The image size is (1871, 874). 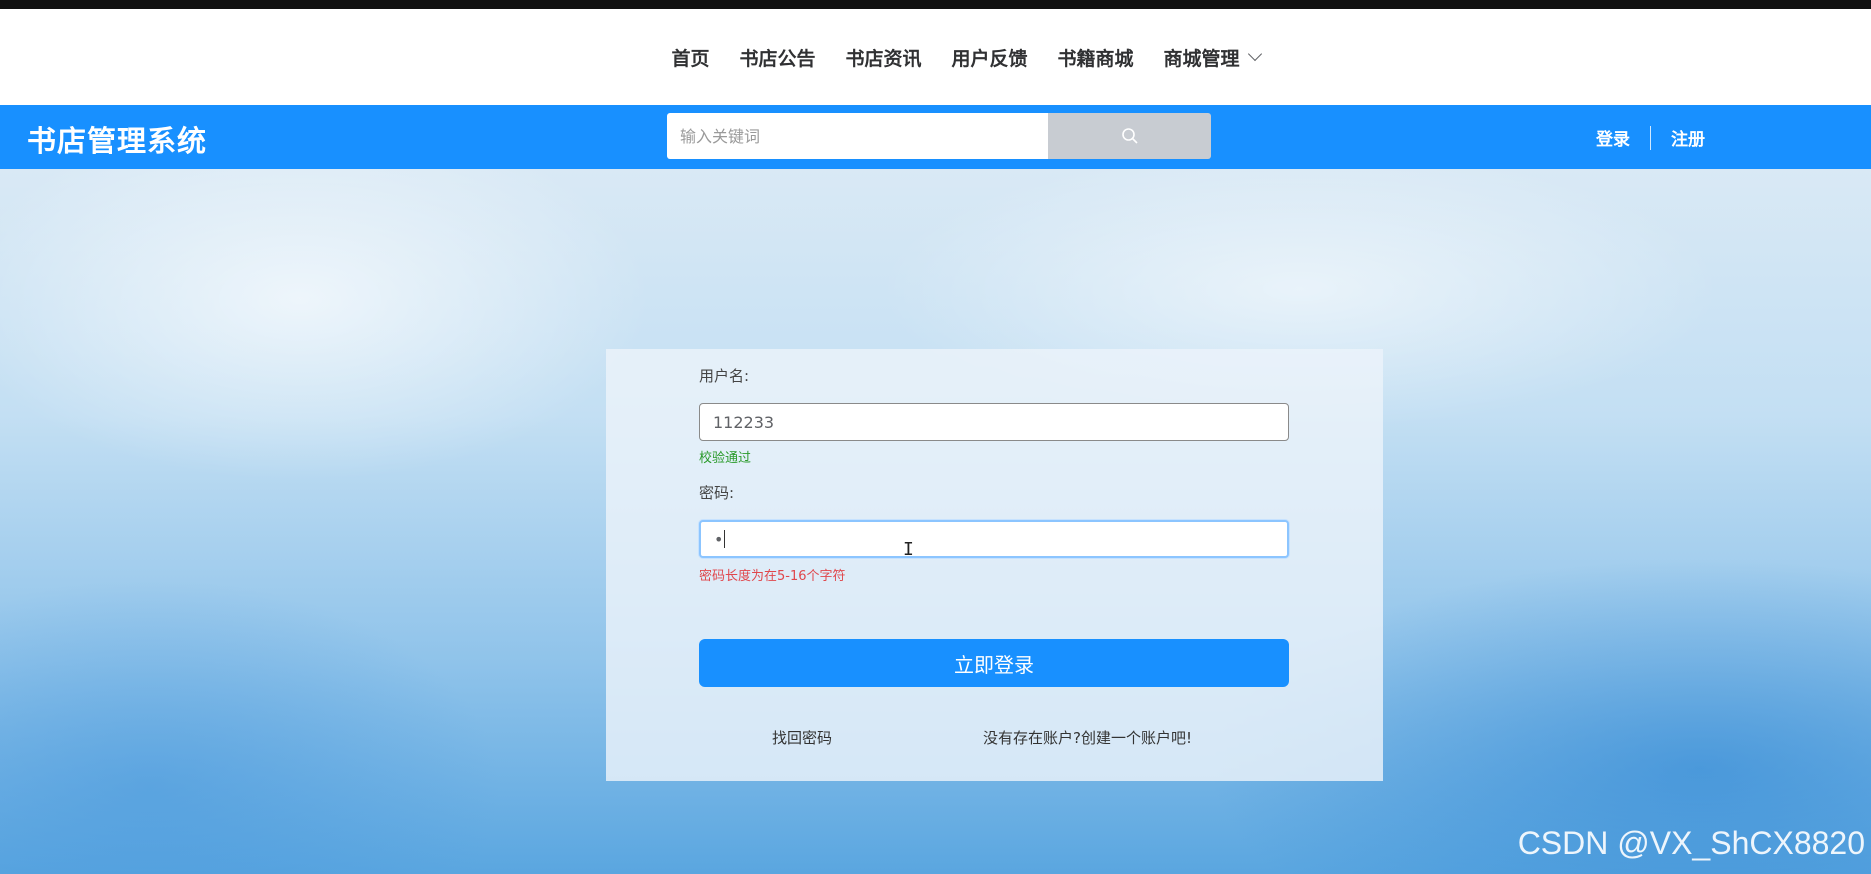 What do you see at coordinates (1087, 737) in the screenshot?
I see `create-account-link: 没有存在账户?创建一个账户吧!` at bounding box center [1087, 737].